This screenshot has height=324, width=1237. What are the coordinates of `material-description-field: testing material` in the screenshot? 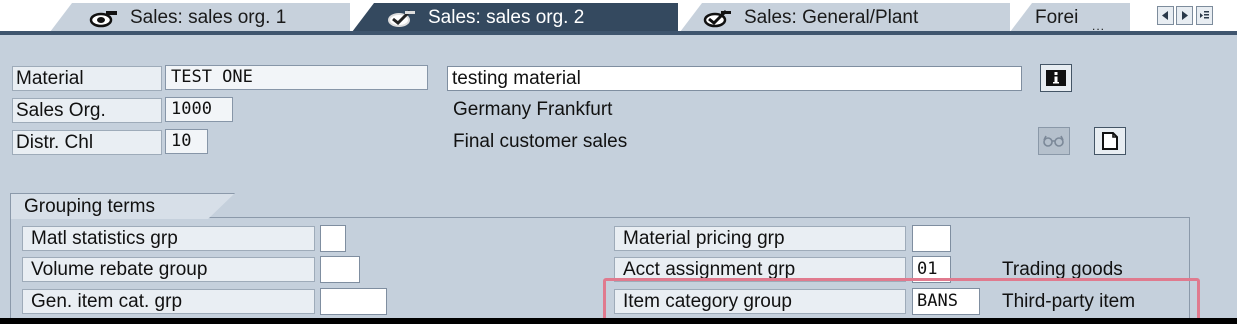 It's located at (734, 78).